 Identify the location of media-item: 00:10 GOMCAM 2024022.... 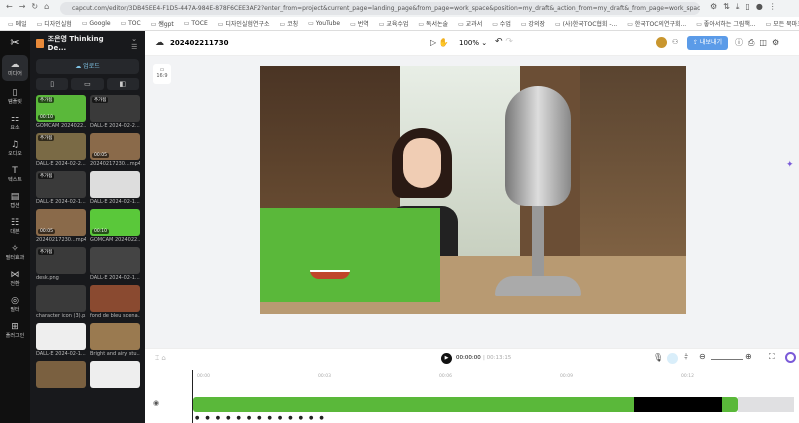
(115, 226).